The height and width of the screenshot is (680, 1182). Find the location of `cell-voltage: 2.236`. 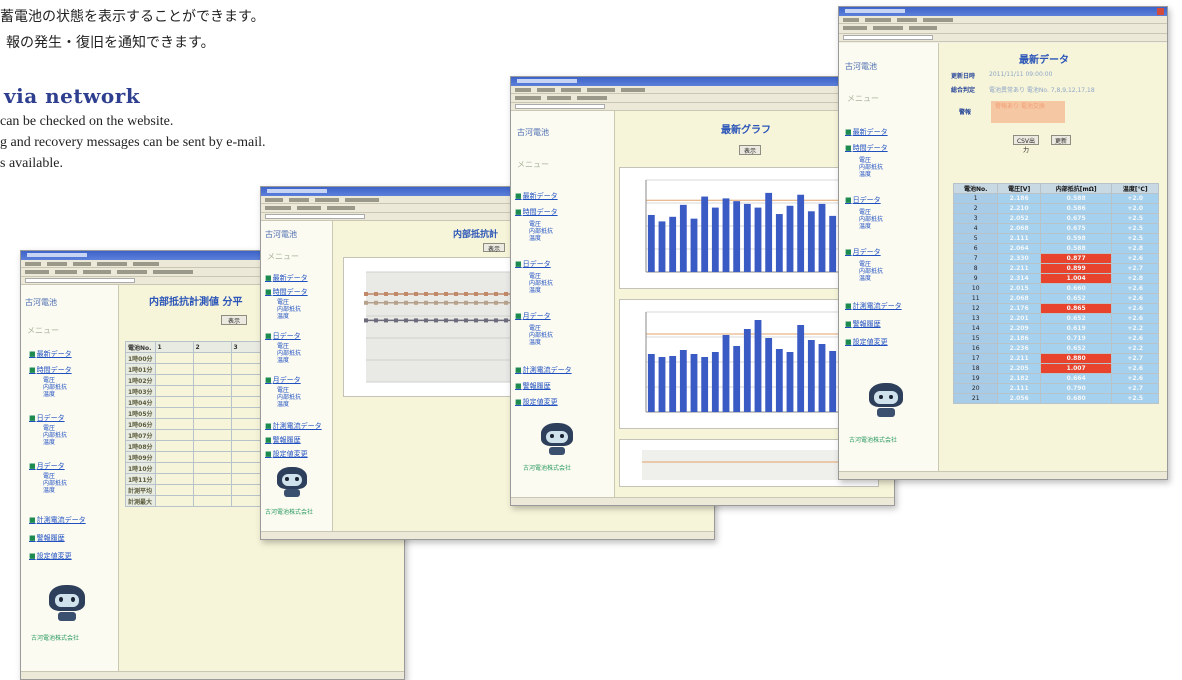

cell-voltage: 2.236 is located at coordinates (1019, 348).